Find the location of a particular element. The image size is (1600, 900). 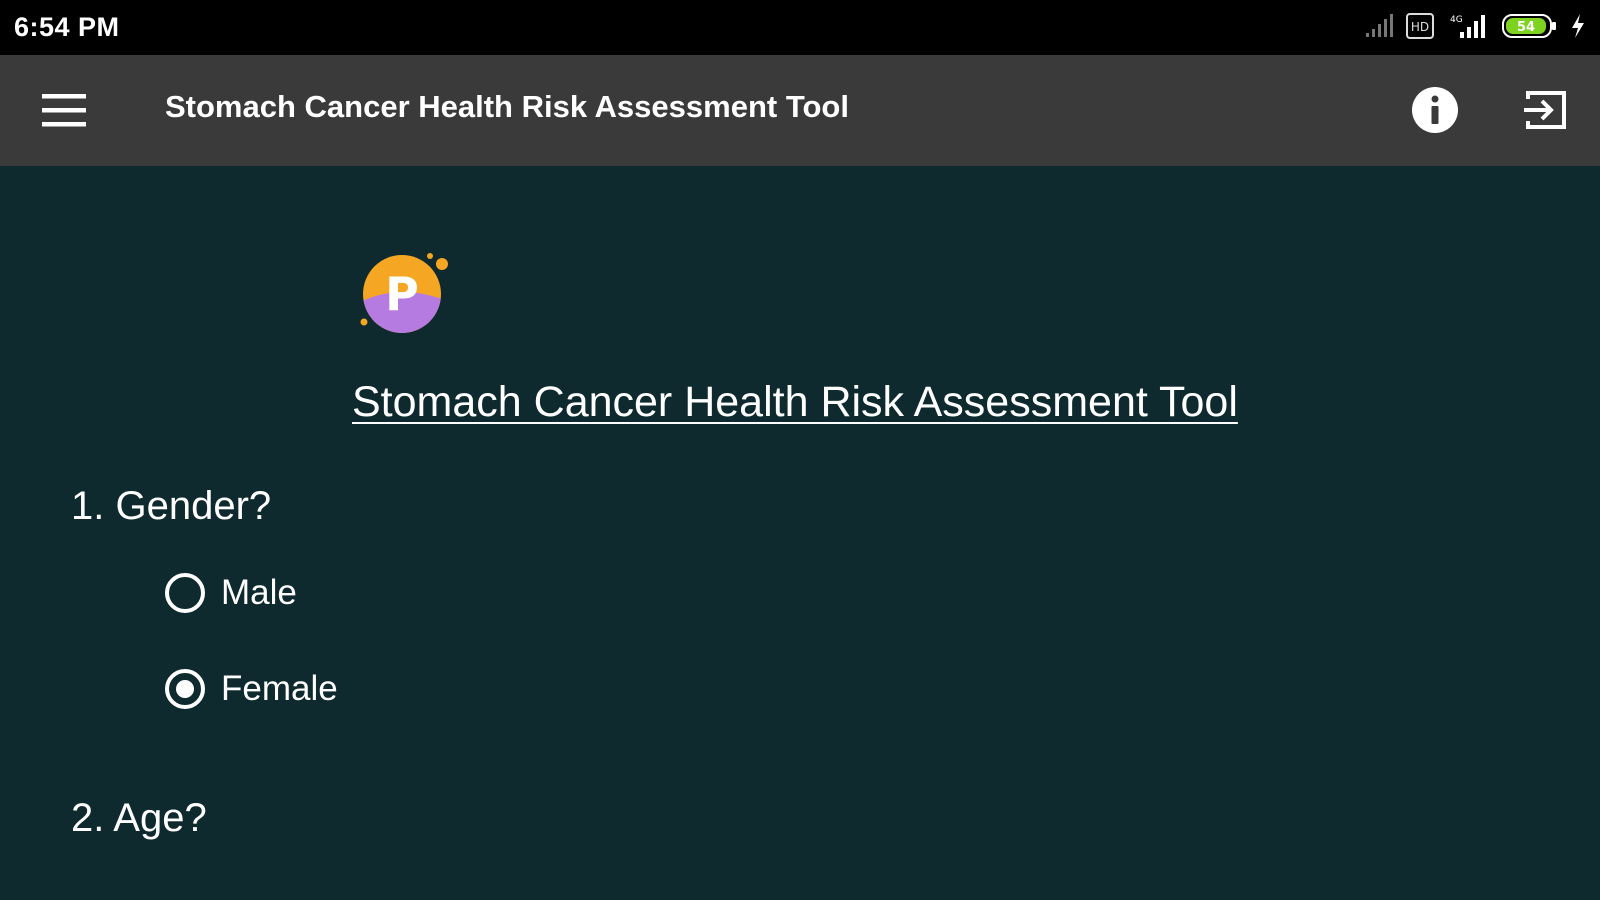

radio-option-male: Male is located at coordinates (231, 593).